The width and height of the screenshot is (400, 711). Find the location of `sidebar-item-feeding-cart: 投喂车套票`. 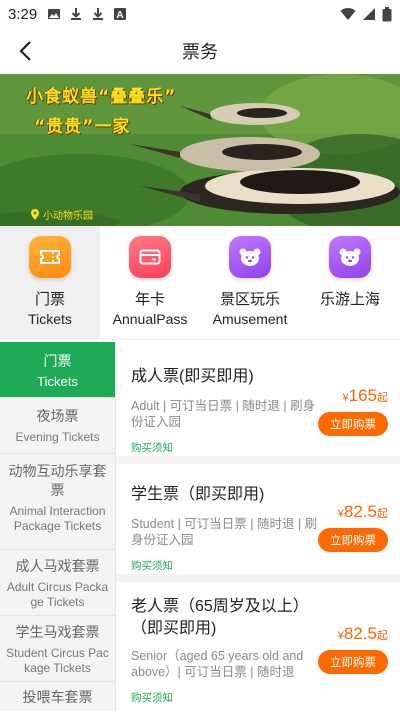

sidebar-item-feeding-cart: 投喂车套票 is located at coordinates (57, 696).